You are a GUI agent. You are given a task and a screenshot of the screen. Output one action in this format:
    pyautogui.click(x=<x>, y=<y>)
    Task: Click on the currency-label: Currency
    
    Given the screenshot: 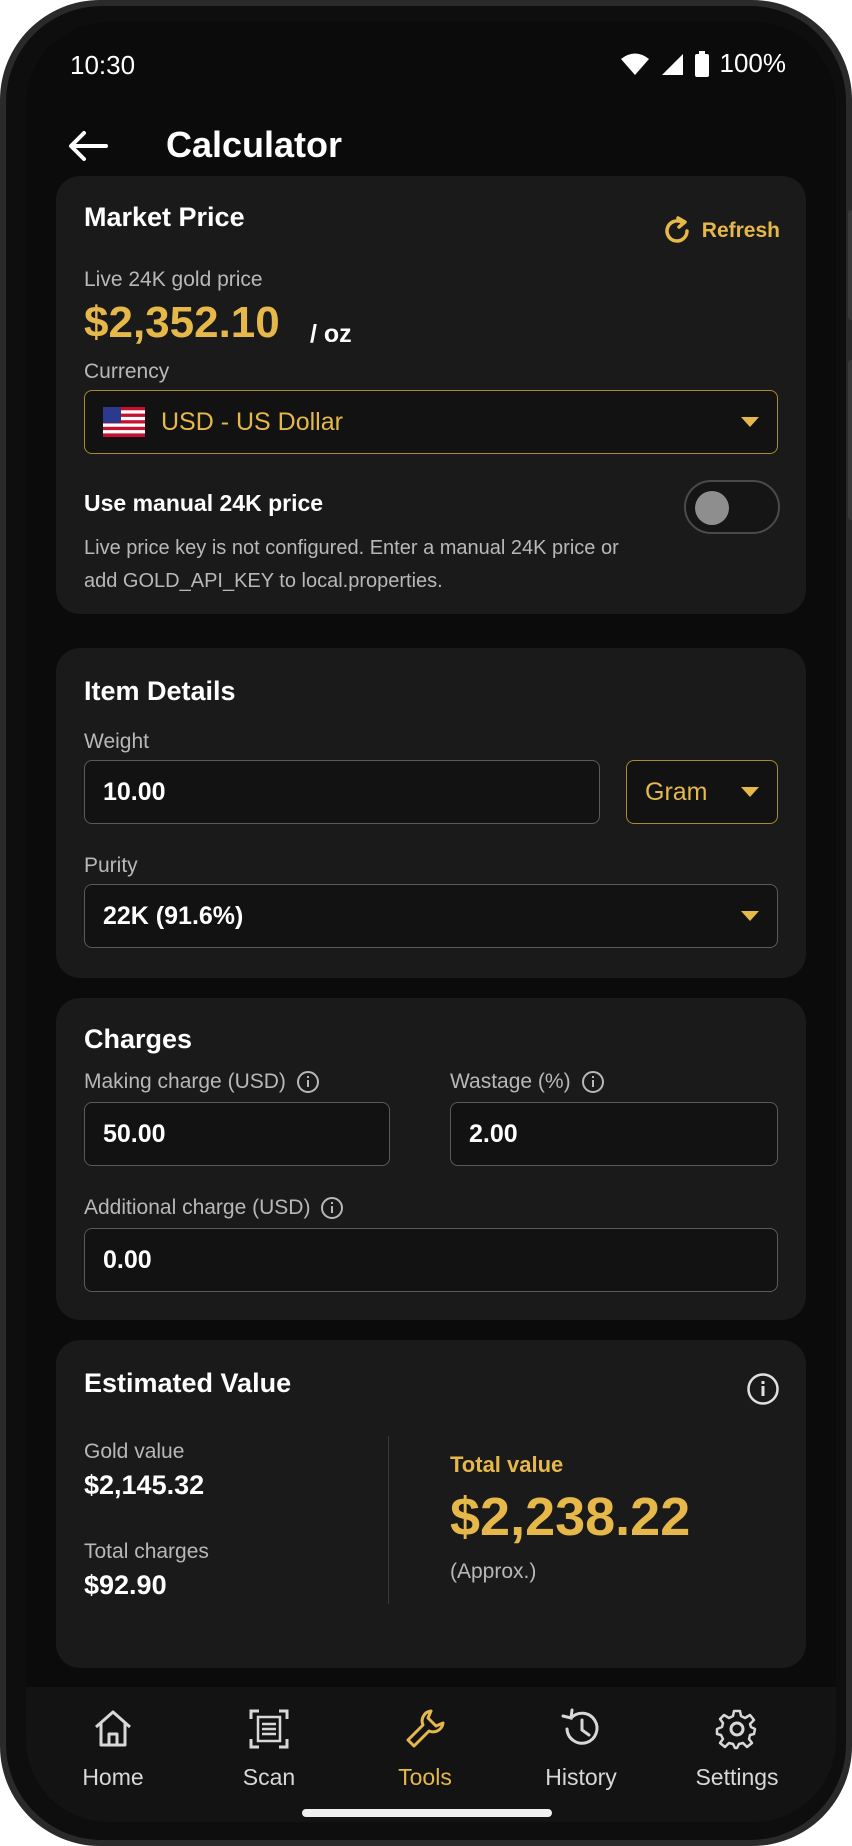 What is the action you would take?
    pyautogui.click(x=127, y=371)
    